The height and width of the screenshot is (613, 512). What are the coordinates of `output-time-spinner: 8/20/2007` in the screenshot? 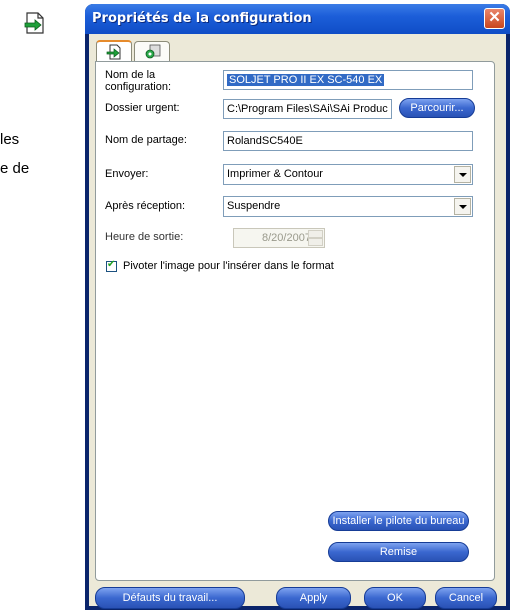 It's located at (279, 238).